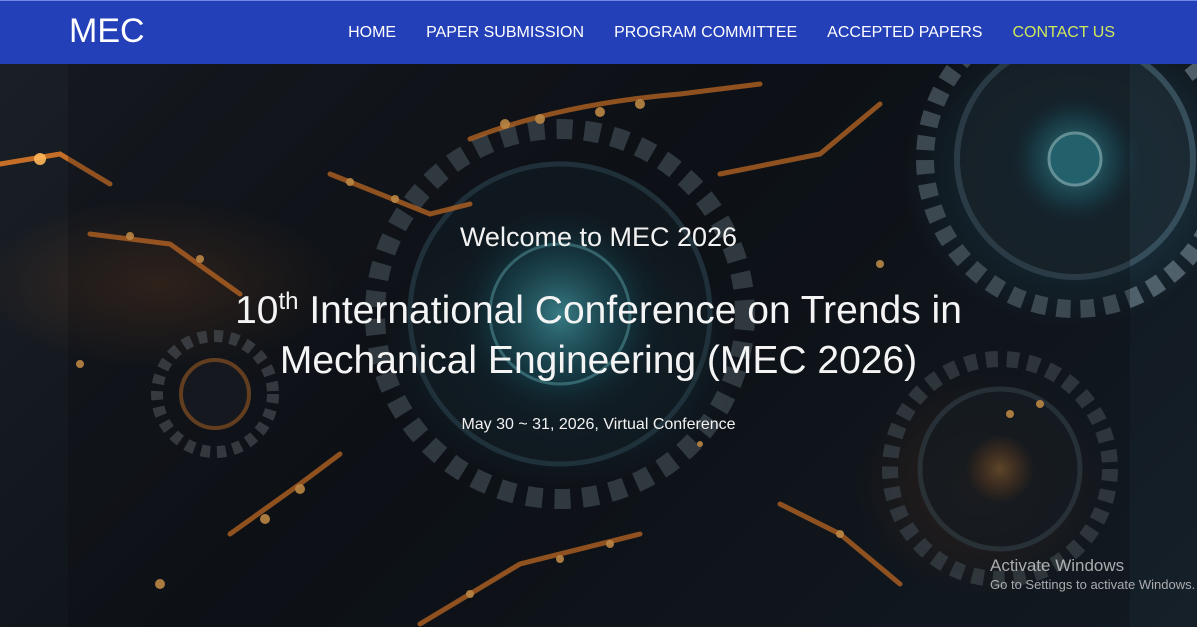 This screenshot has width=1197, height=627. I want to click on nav-link-contact-us: CONTACT US, so click(1063, 32).